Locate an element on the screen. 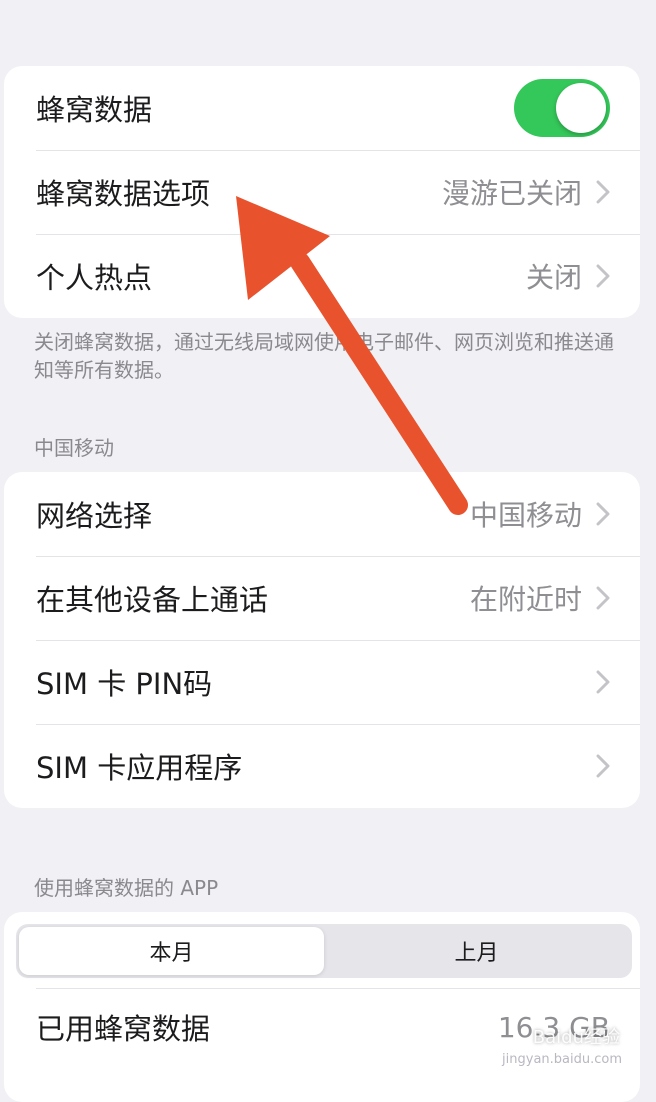  cellular-data-label: 蜂窝数据 is located at coordinates (94, 110).